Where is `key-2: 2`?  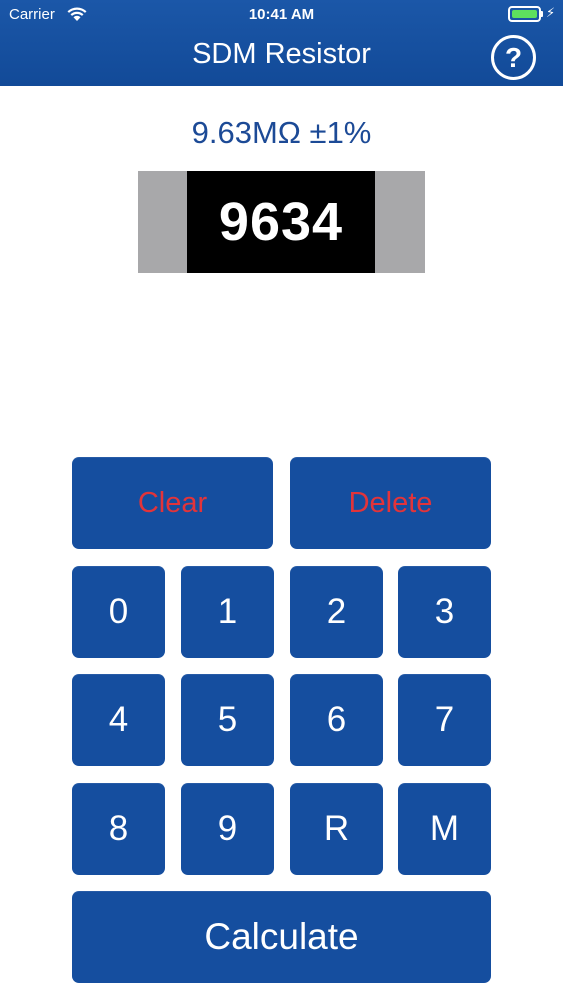 key-2: 2 is located at coordinates (336, 612).